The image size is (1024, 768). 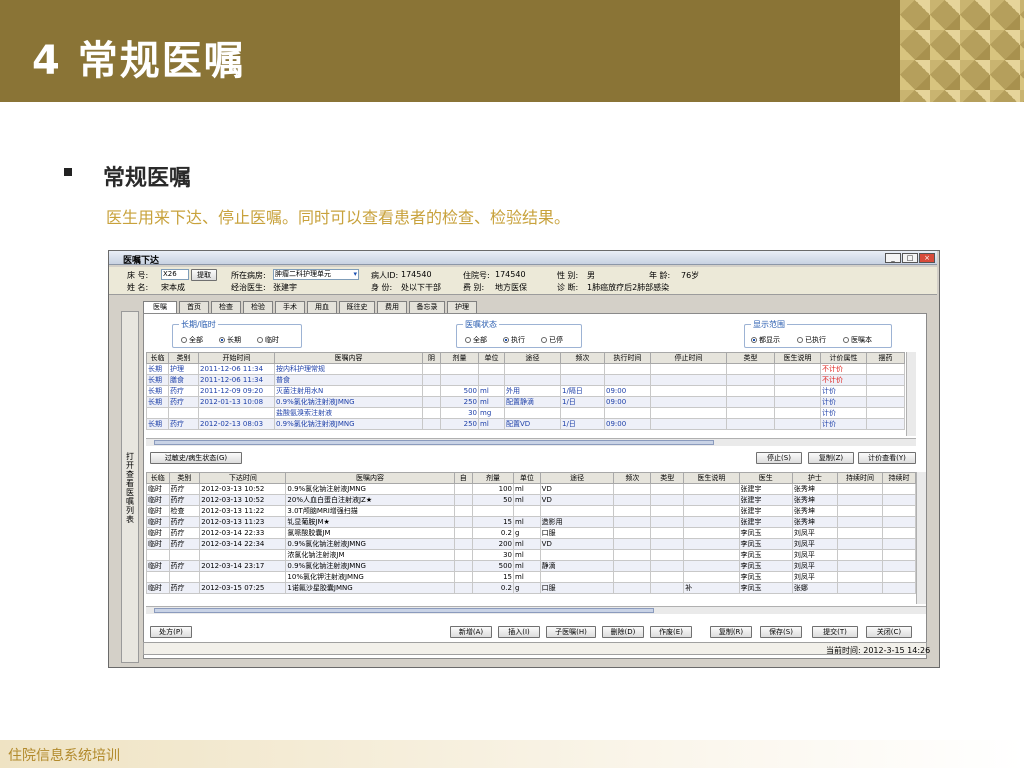 I want to click on submit-button: 提交(T), so click(x=835, y=632).